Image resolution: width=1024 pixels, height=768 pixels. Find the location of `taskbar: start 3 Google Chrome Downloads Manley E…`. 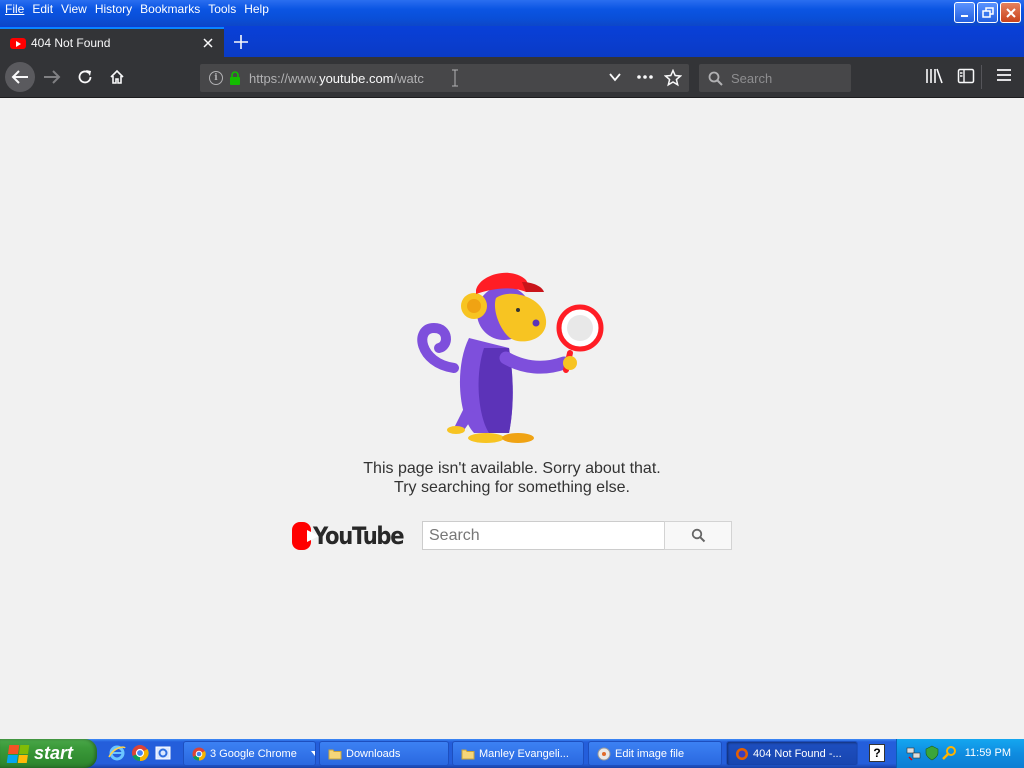

taskbar: start 3 Google Chrome Downloads Manley E… is located at coordinates (512, 753).